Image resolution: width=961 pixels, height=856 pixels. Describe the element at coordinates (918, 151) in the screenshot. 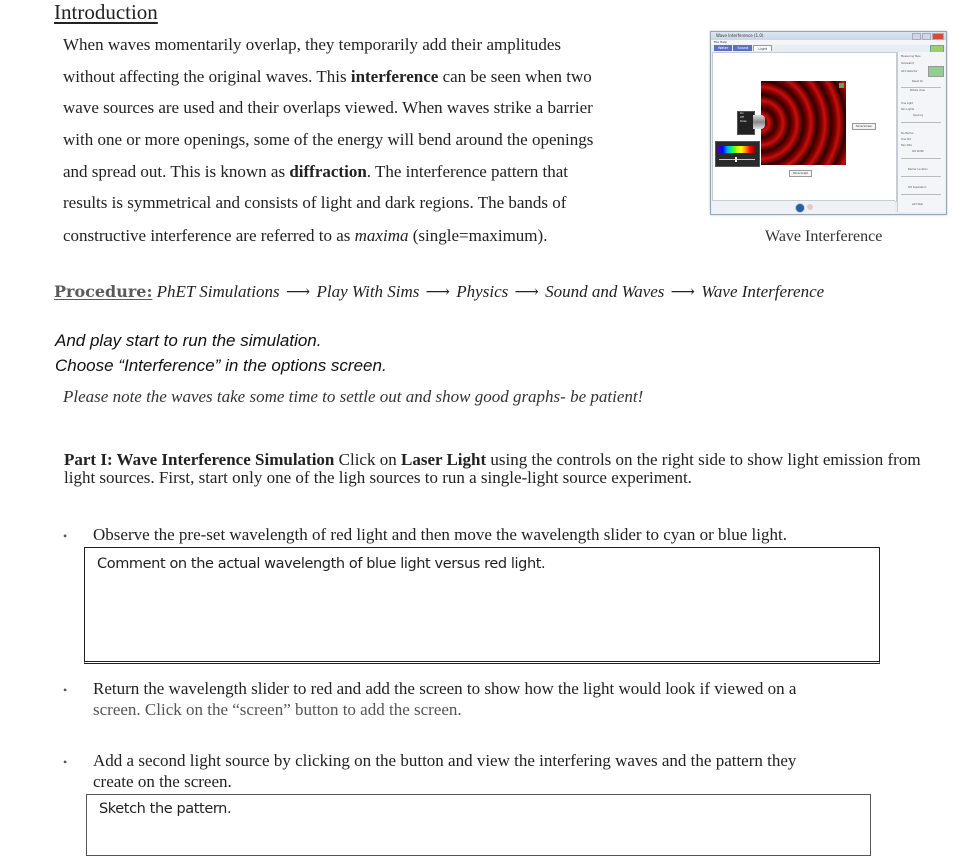

I see `control-slit-width: Slit Width` at that location.